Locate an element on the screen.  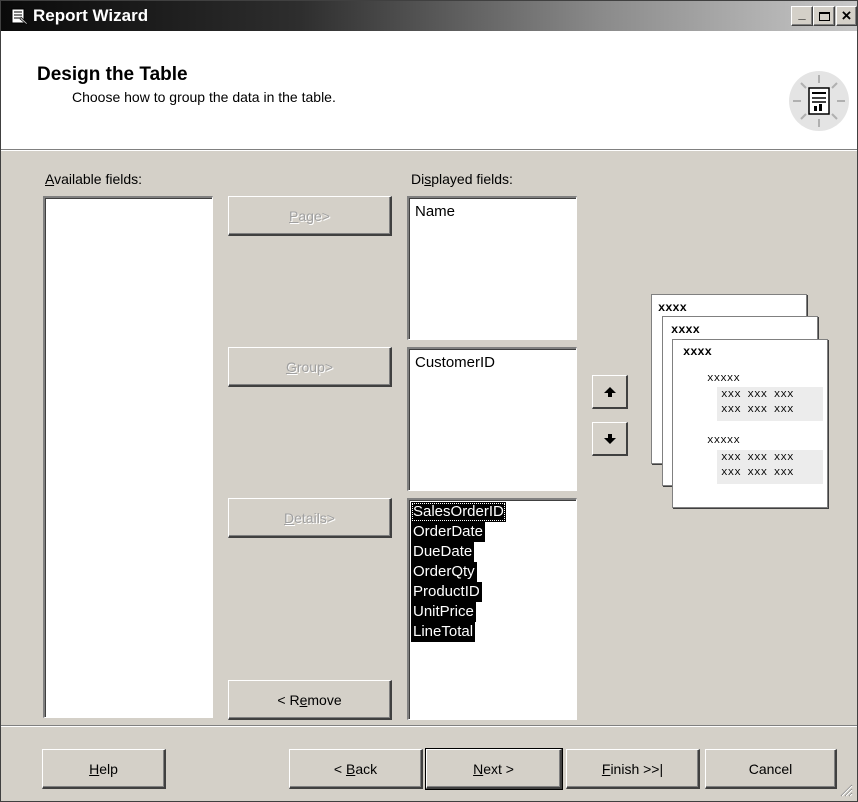
close-button: × is located at coordinates (846, 16).